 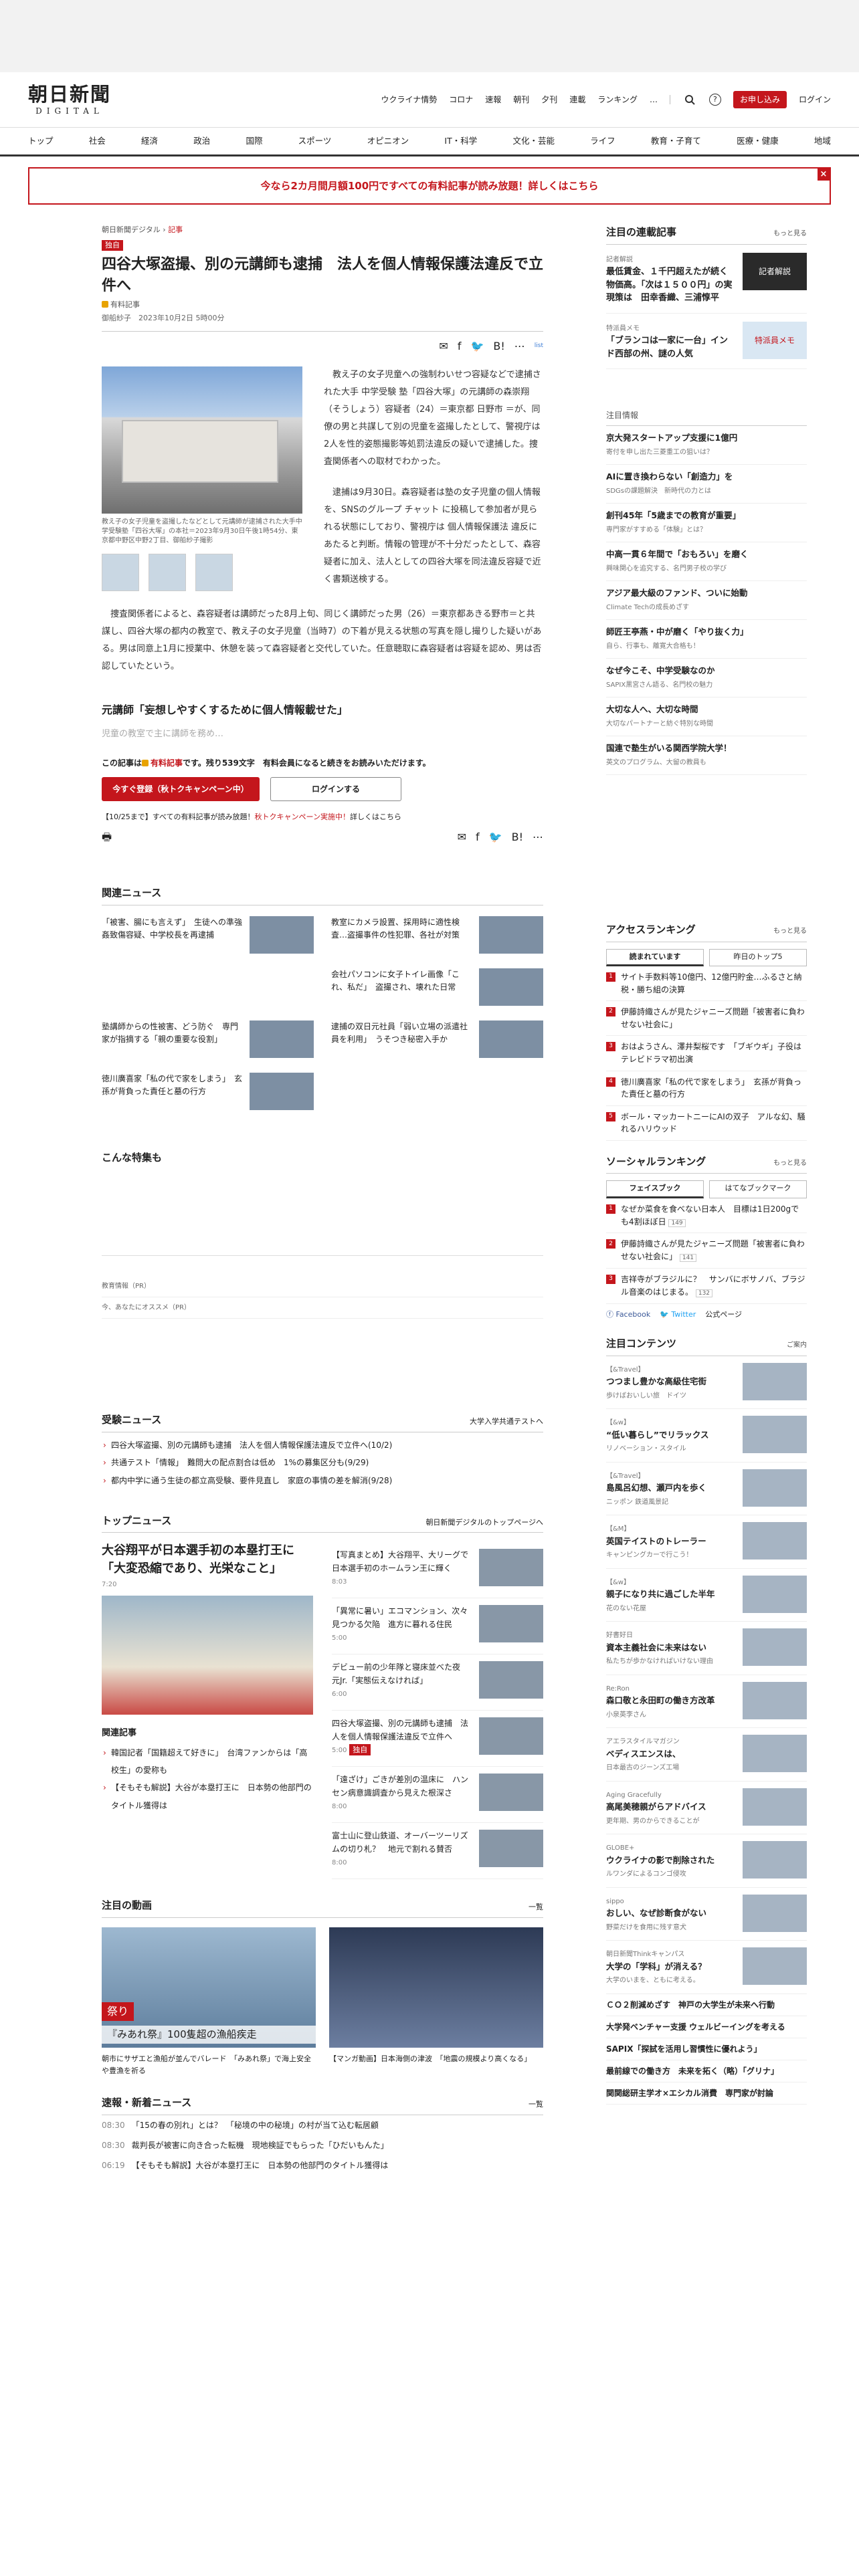 I want to click on content-item: 【&w】 “低い暮らし”でリラックス リノベーション・スタイル, so click(x=706, y=1436).